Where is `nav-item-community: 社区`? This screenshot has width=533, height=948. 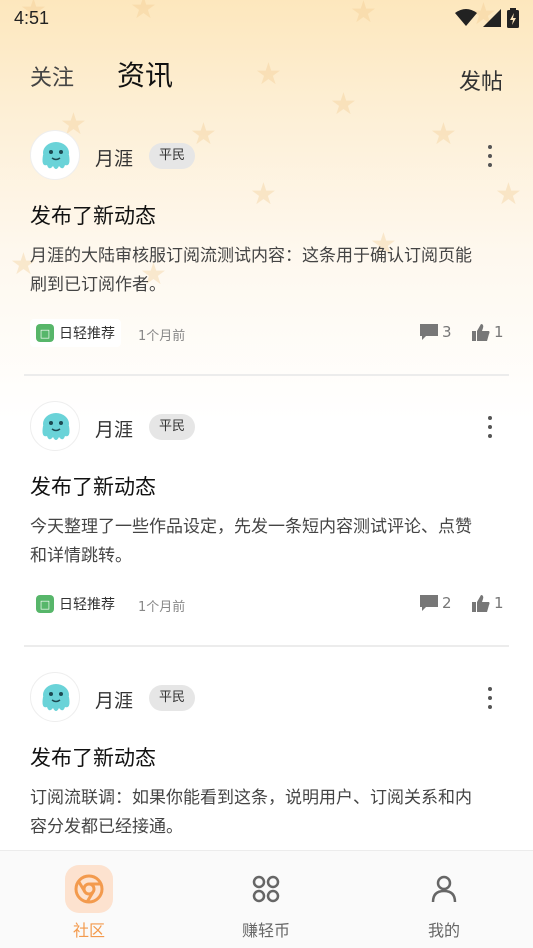
nav-item-community: 社区 is located at coordinates (89, 899).